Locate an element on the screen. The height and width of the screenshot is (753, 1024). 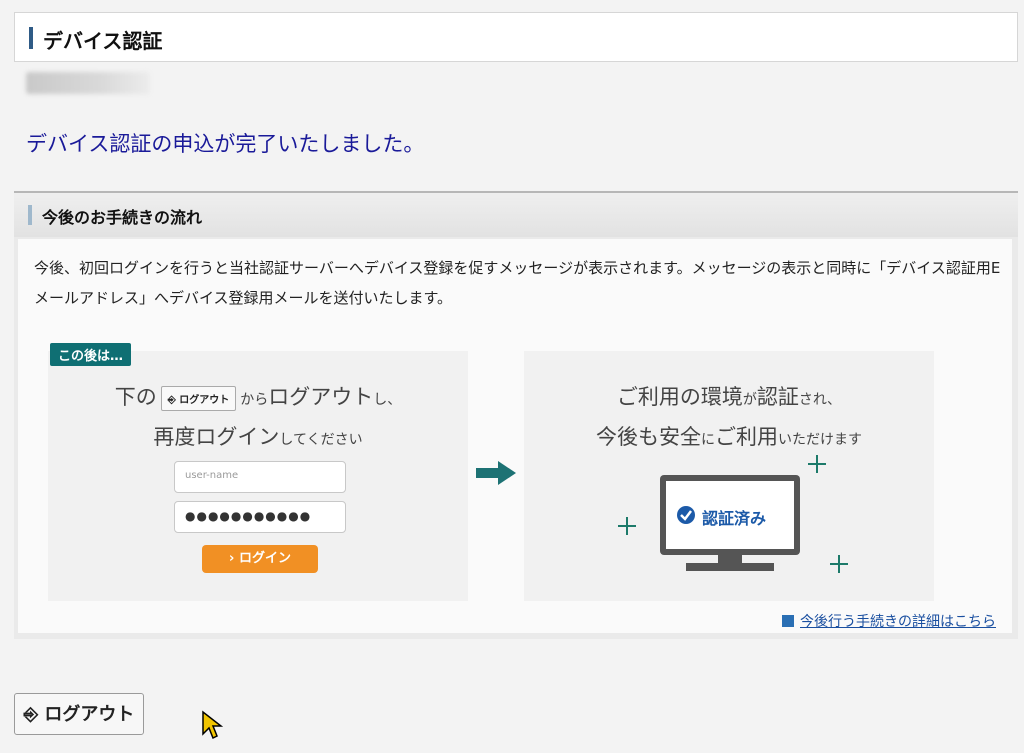
safe-text-d: いただけます is located at coordinates (820, 440).